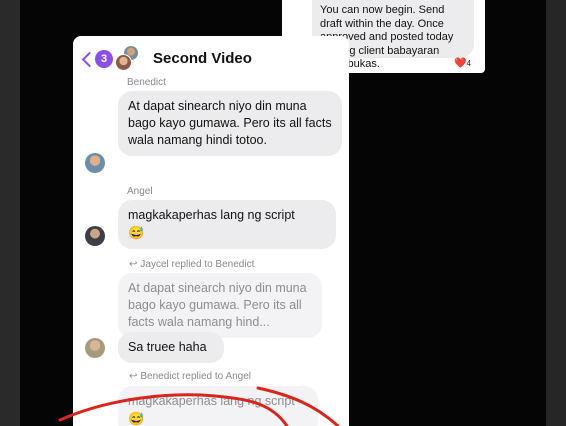 The image size is (566, 426). What do you see at coordinates (227, 224) in the screenshot?
I see `message-bubble: magkakaperhas lang ng script 😅` at bounding box center [227, 224].